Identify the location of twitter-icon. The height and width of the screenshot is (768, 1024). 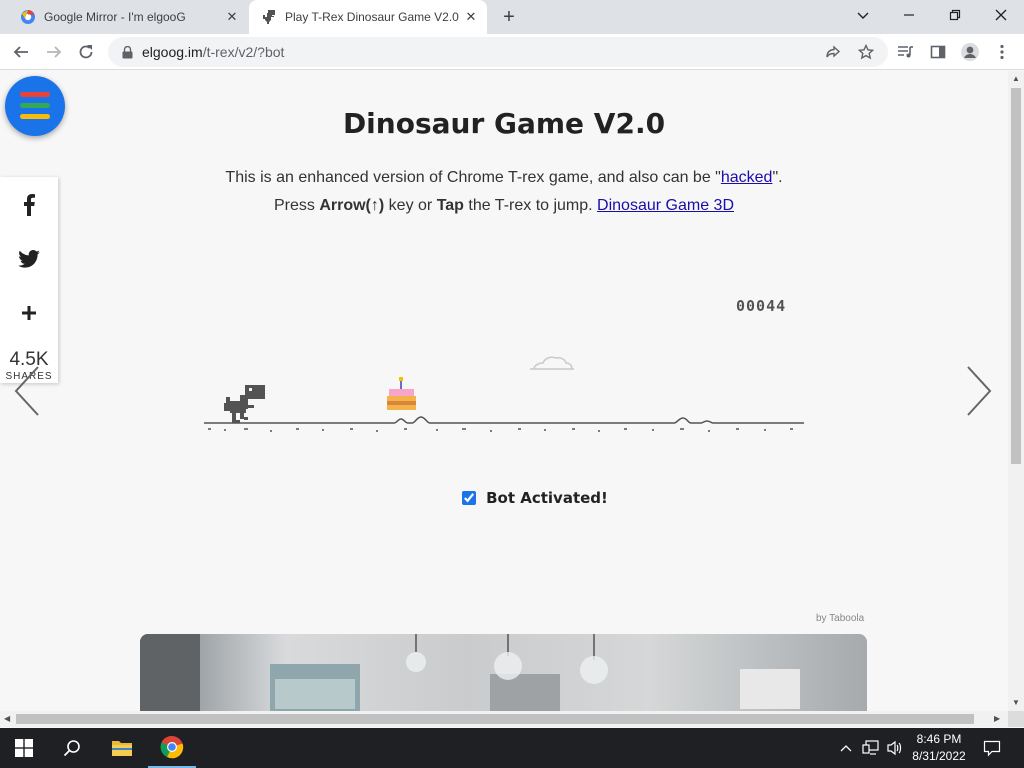
(29, 259).